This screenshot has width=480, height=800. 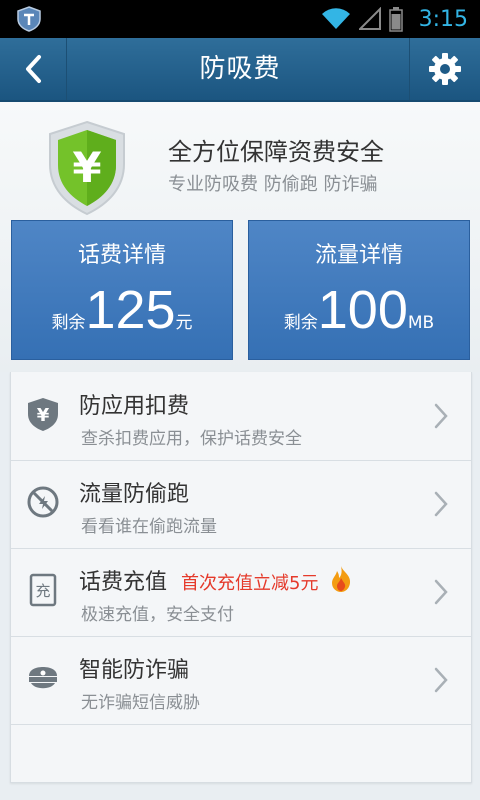 I want to click on status-bar: 3:15, so click(x=240, y=19).